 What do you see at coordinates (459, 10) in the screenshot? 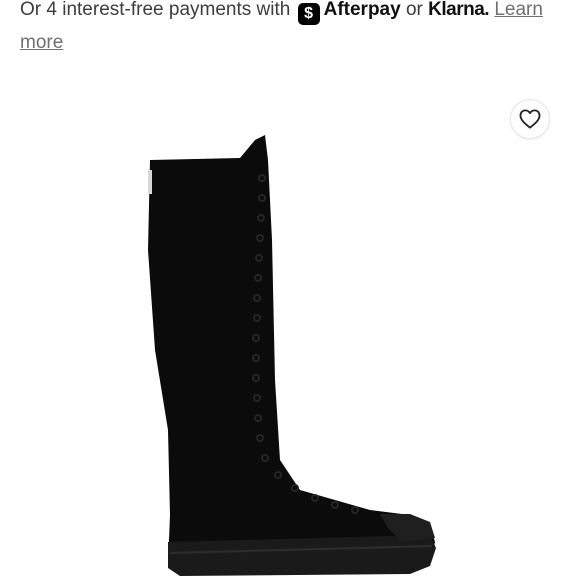
I see `klarna-label: Klarna.` at bounding box center [459, 10].